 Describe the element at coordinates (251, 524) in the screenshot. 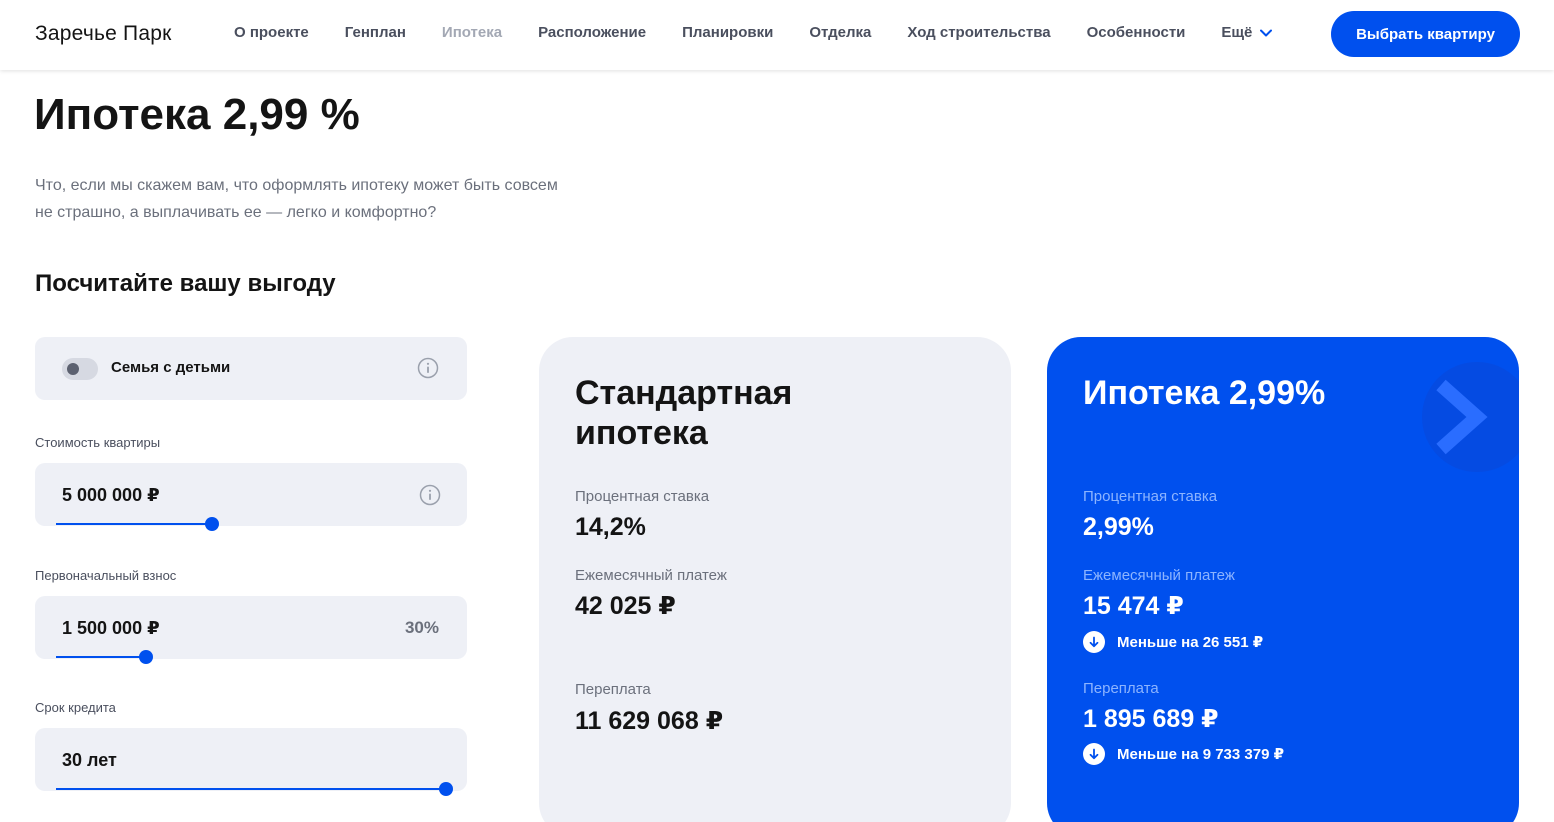

I see `price-slider` at that location.